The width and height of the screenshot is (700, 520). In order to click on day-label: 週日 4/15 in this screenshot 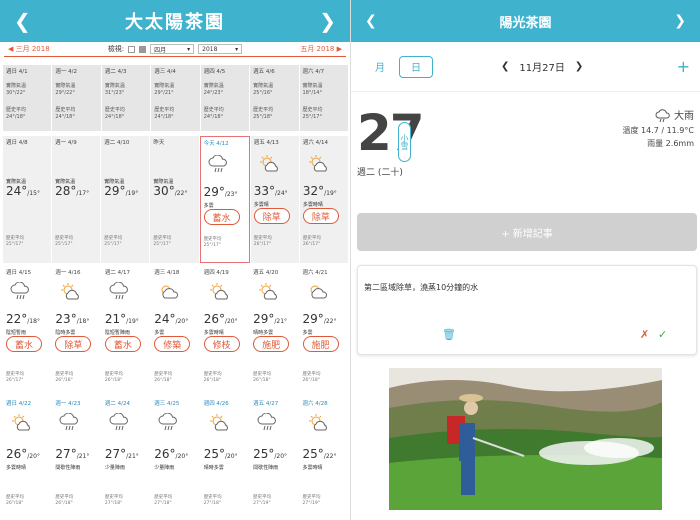, I will do `click(19, 273)`.